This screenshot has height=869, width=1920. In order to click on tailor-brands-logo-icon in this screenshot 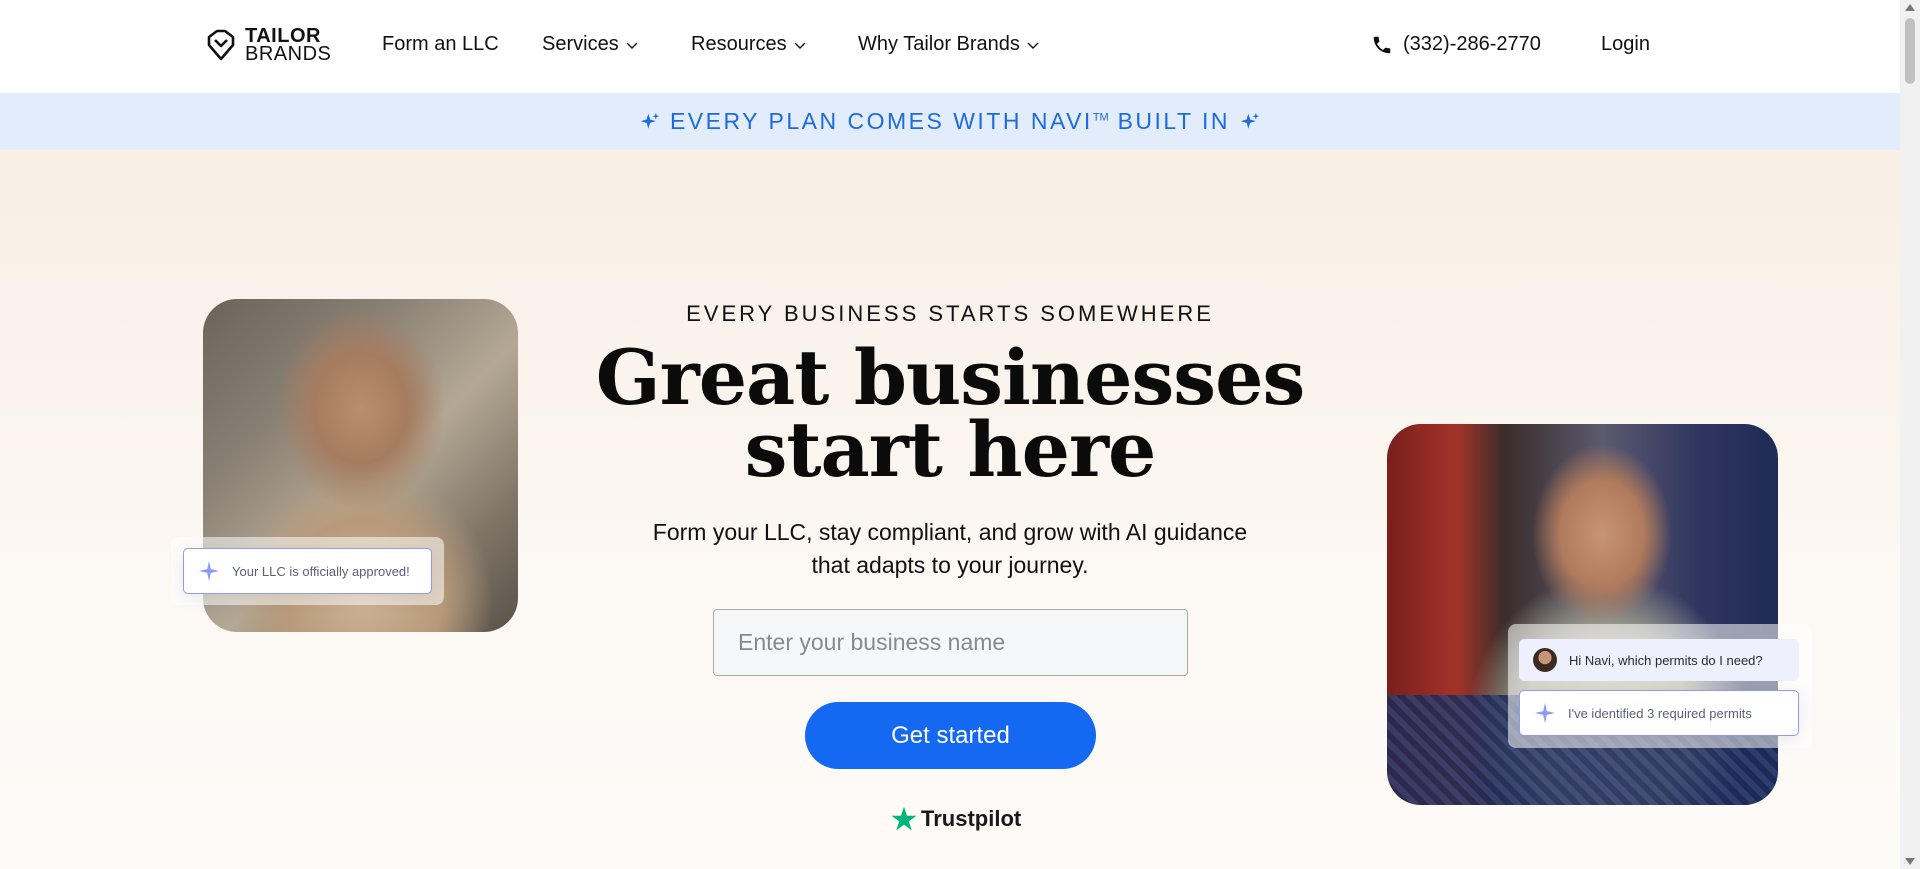, I will do `click(221, 45)`.